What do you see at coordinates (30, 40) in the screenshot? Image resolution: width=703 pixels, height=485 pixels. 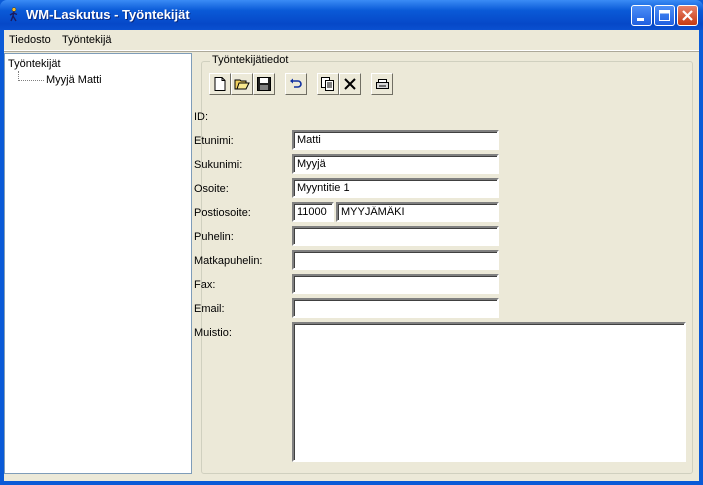 I see `menu-tiedosto: Tiedosto` at bounding box center [30, 40].